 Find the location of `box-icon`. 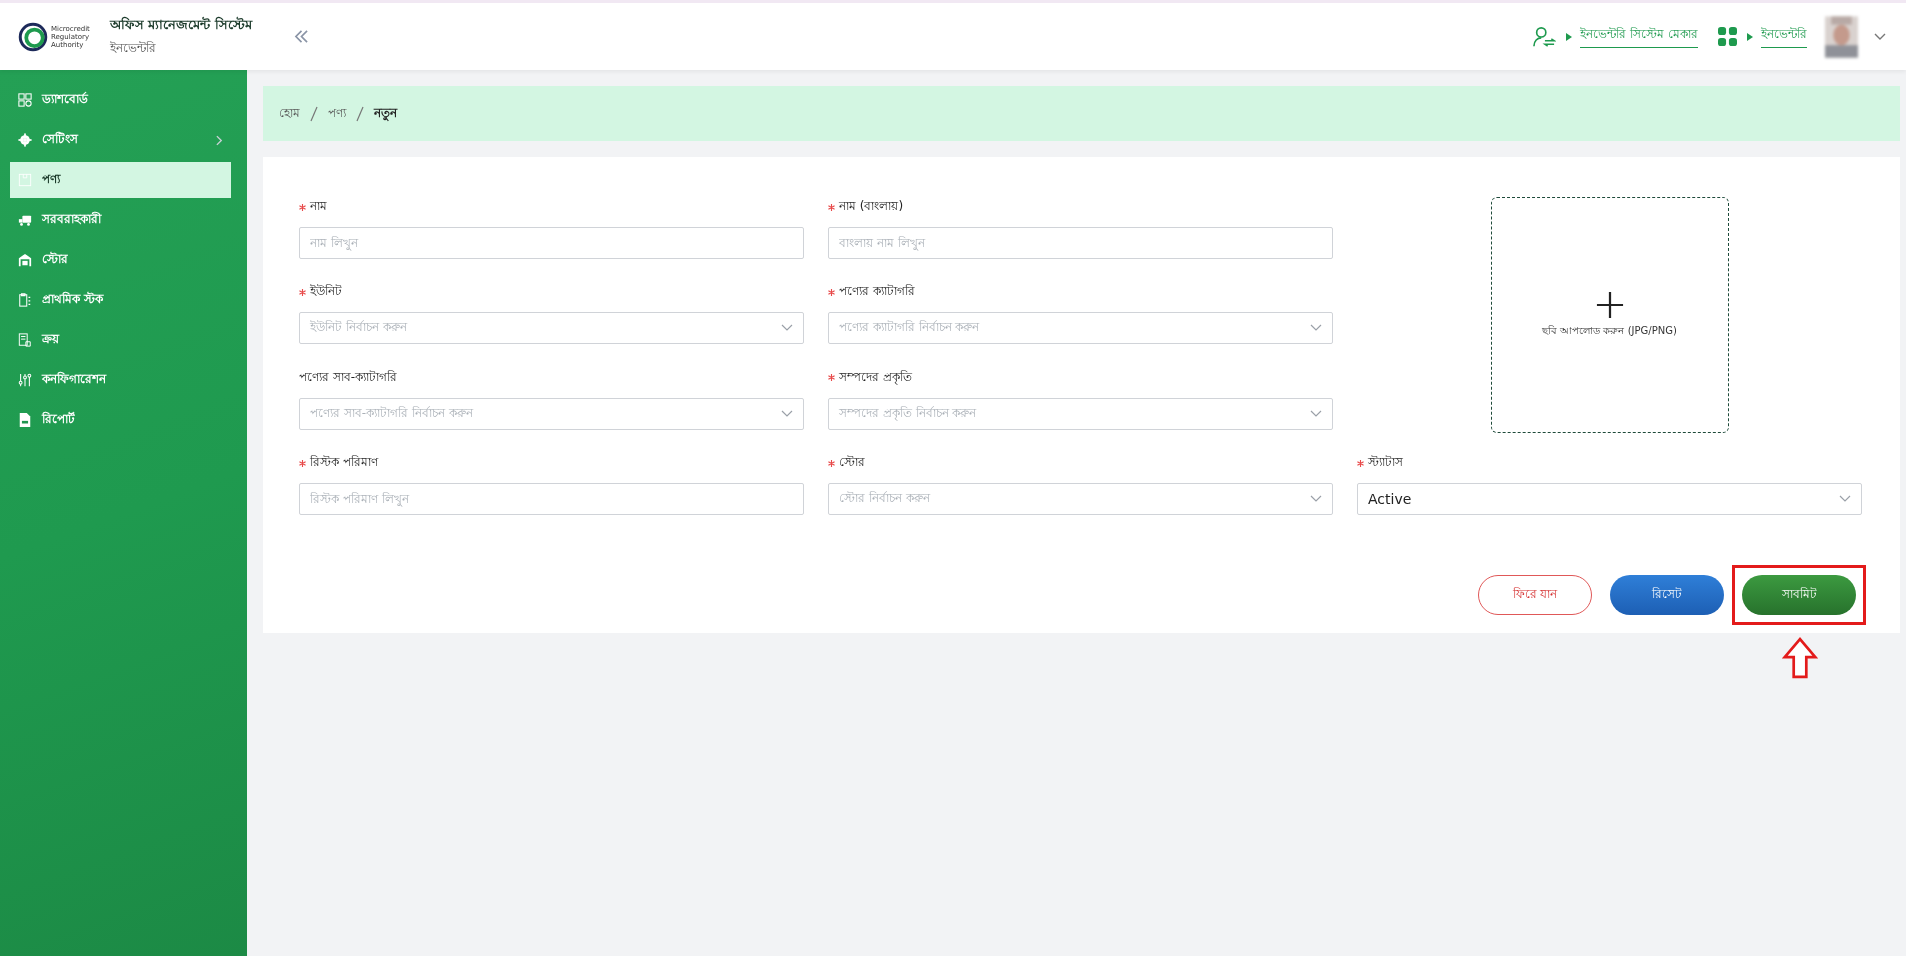

box-icon is located at coordinates (25, 180).